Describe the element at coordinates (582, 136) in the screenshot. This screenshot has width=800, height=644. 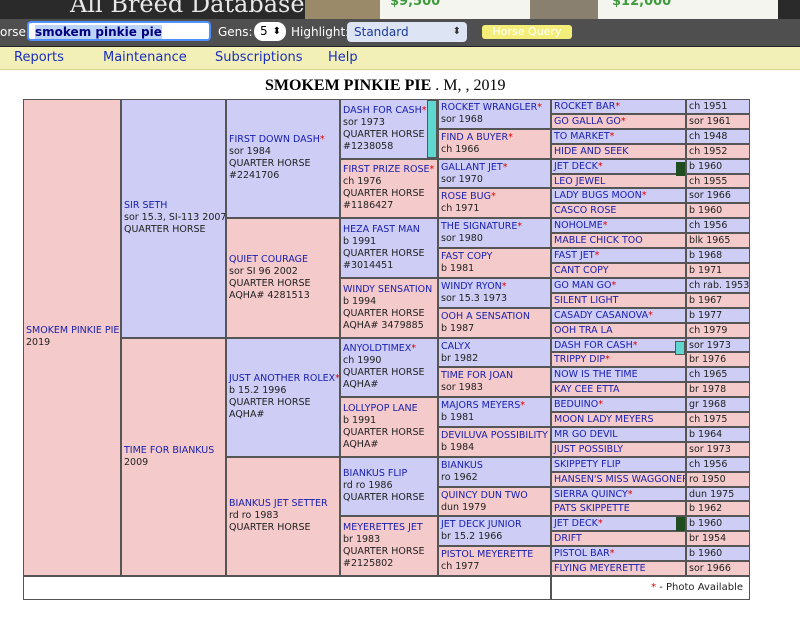
I see `horse-name: TO MARKET` at that location.